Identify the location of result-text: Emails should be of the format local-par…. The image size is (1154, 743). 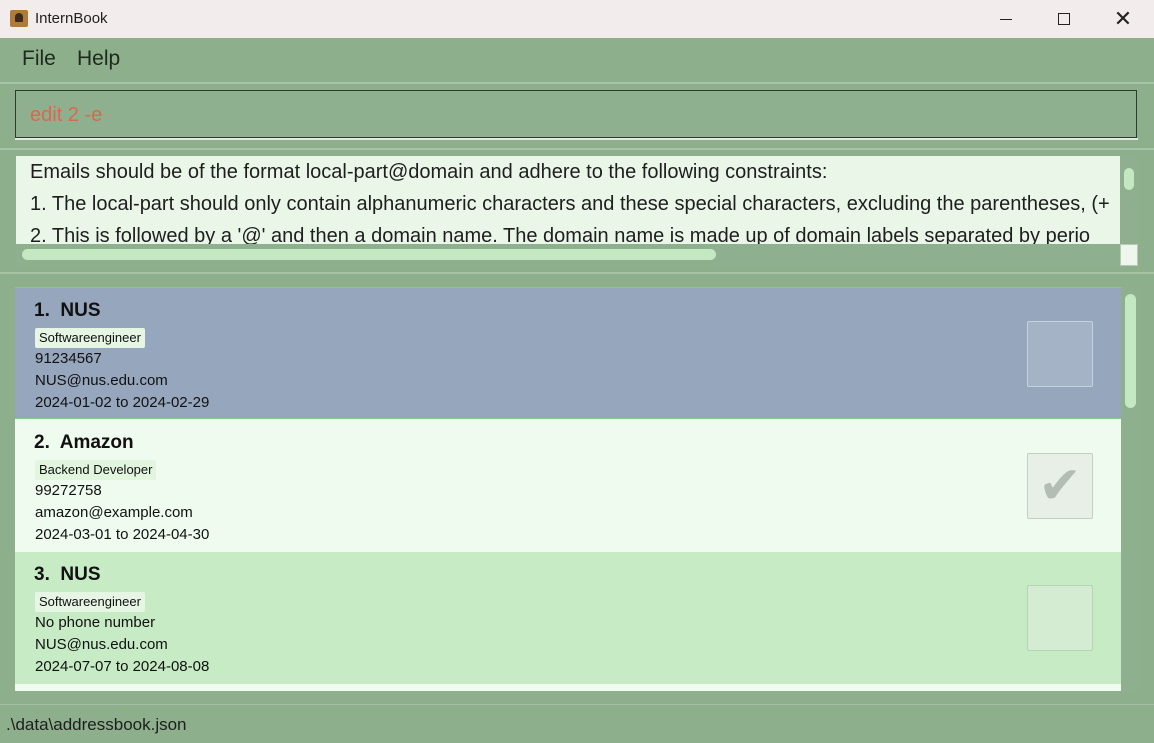
(575, 204).